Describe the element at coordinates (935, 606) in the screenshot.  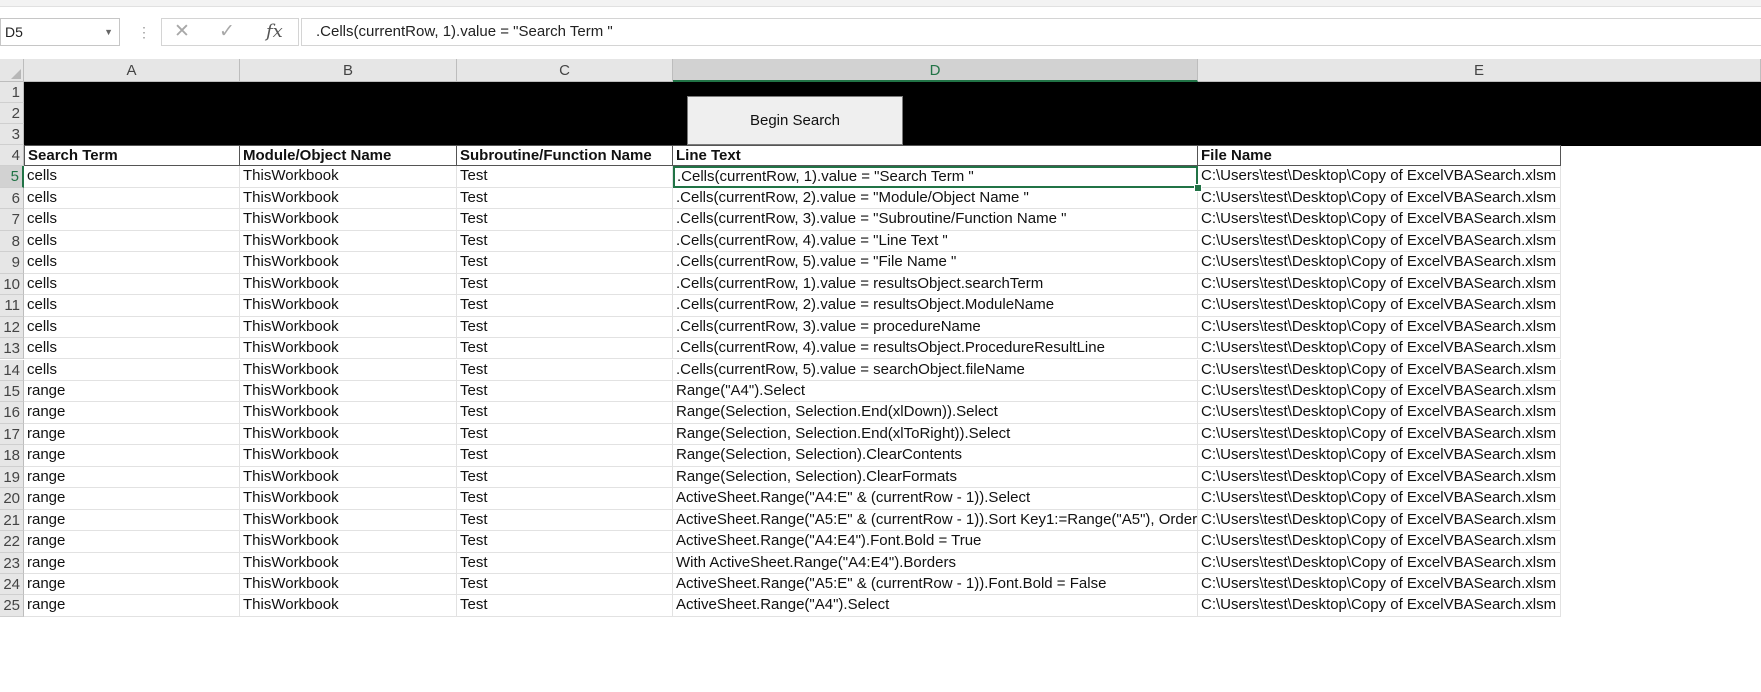
I see `table-cell: ActiveSheet.Range("A4").Select` at that location.